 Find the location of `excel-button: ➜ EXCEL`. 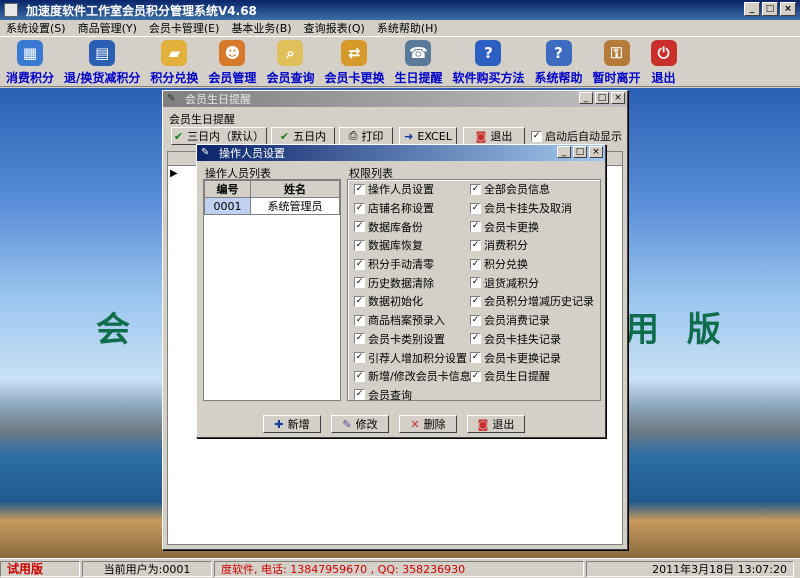

excel-button: ➜ EXCEL is located at coordinates (428, 136).